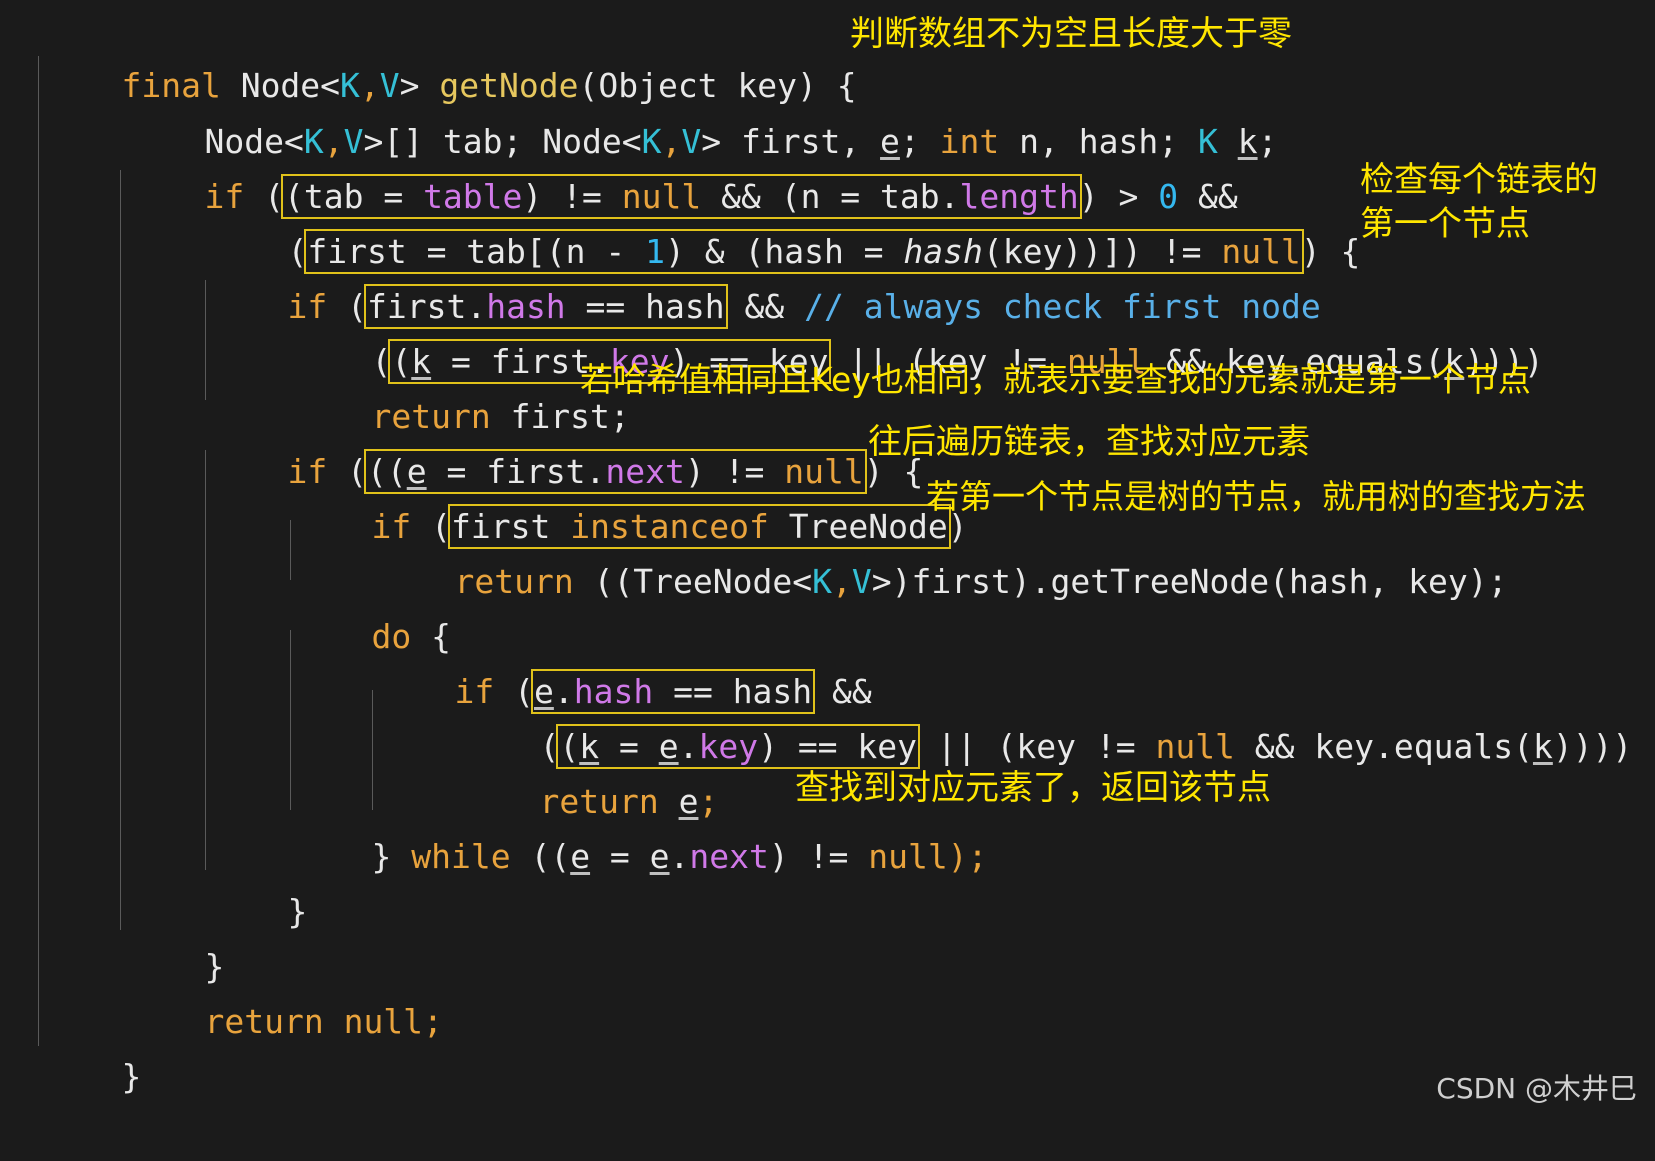 This screenshot has height=1161, width=1655. Describe the element at coordinates (1033, 788) in the screenshot. I see `annotation-6: 查找到对应元素了，返回该节点` at that location.